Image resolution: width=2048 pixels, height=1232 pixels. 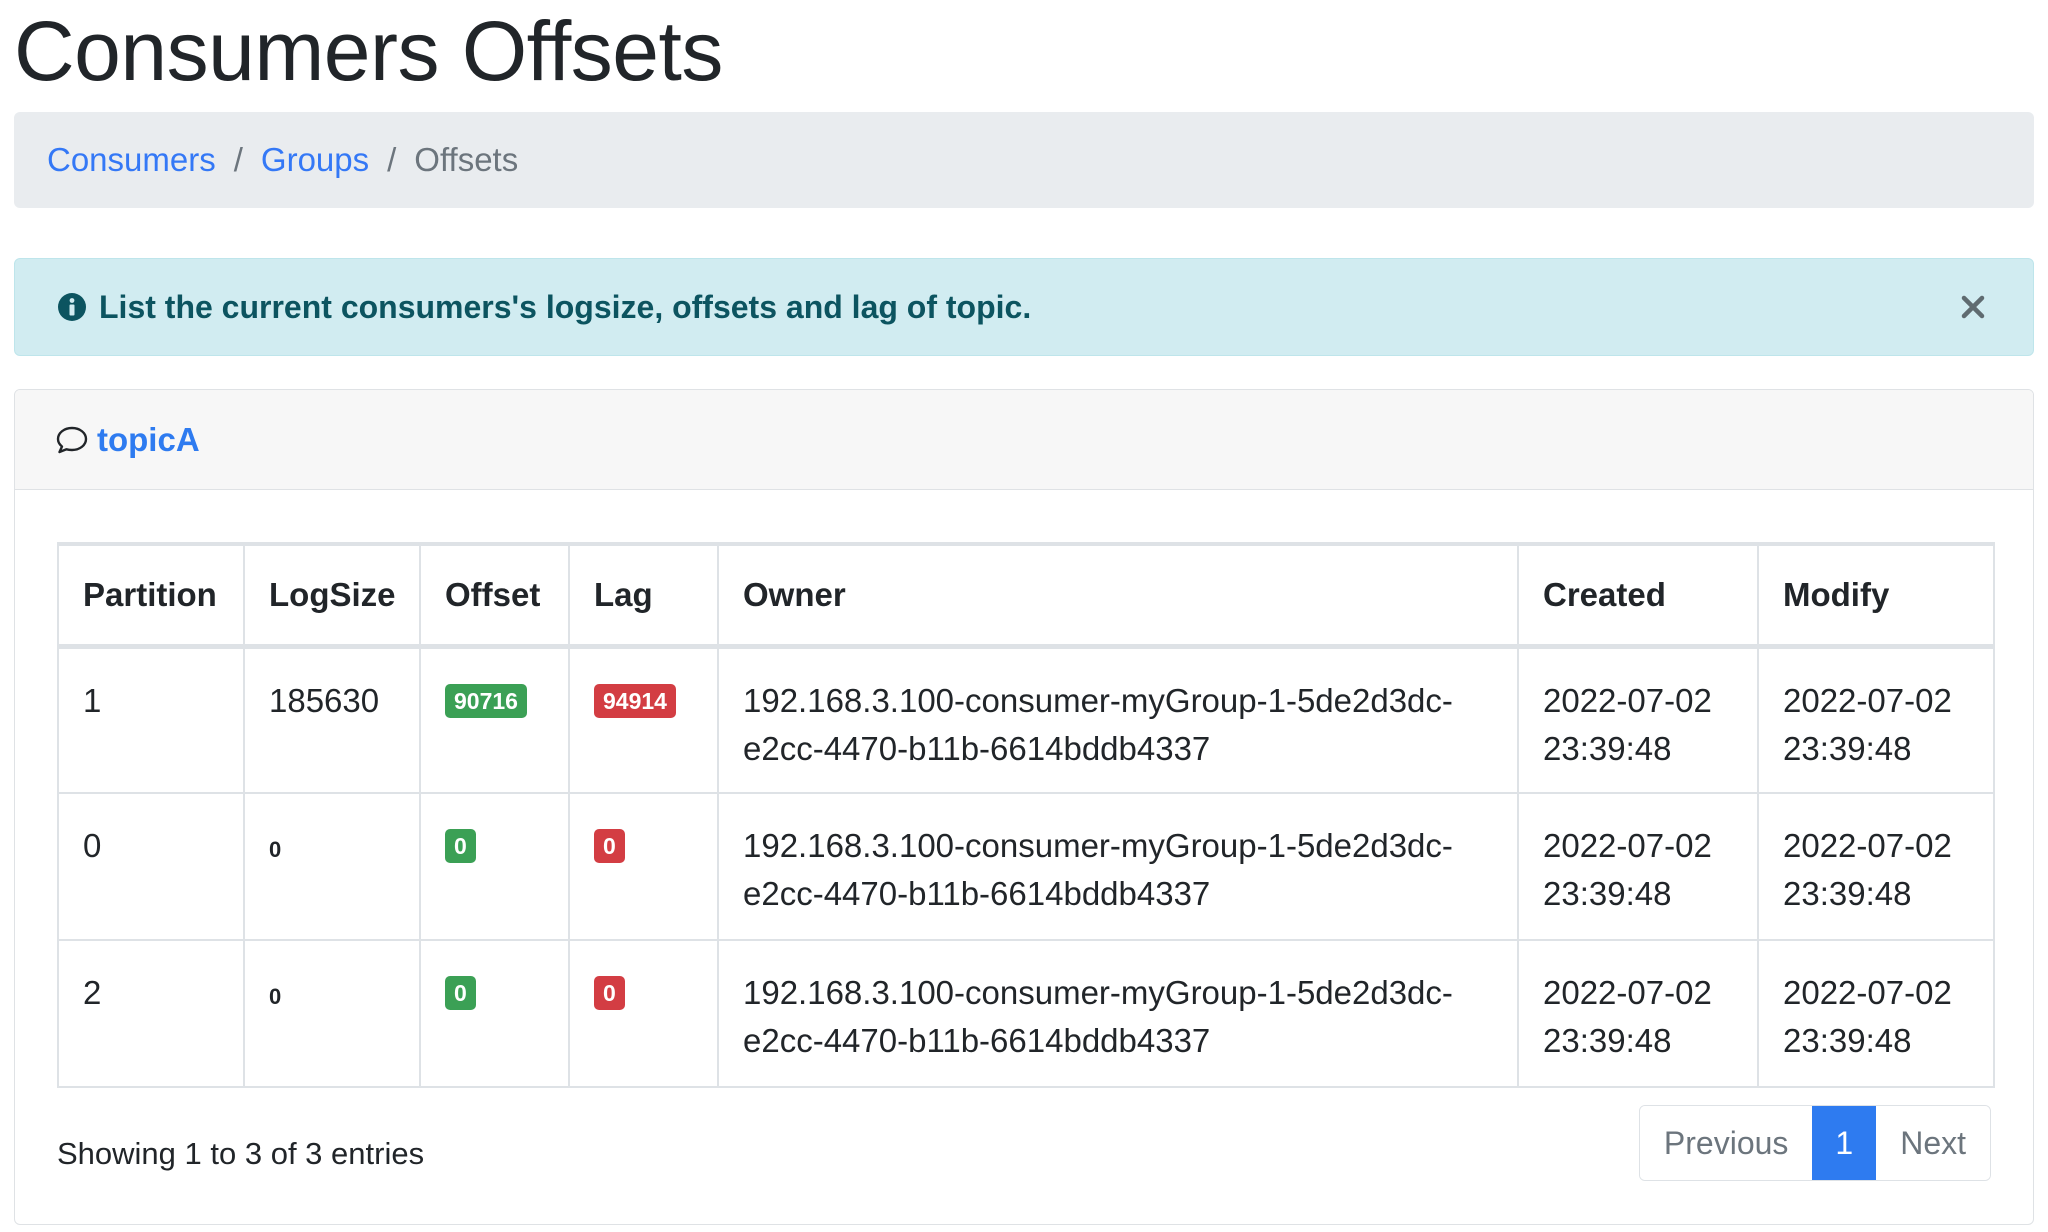 What do you see at coordinates (1876, 595) in the screenshot?
I see `column-header-modify: Modify` at bounding box center [1876, 595].